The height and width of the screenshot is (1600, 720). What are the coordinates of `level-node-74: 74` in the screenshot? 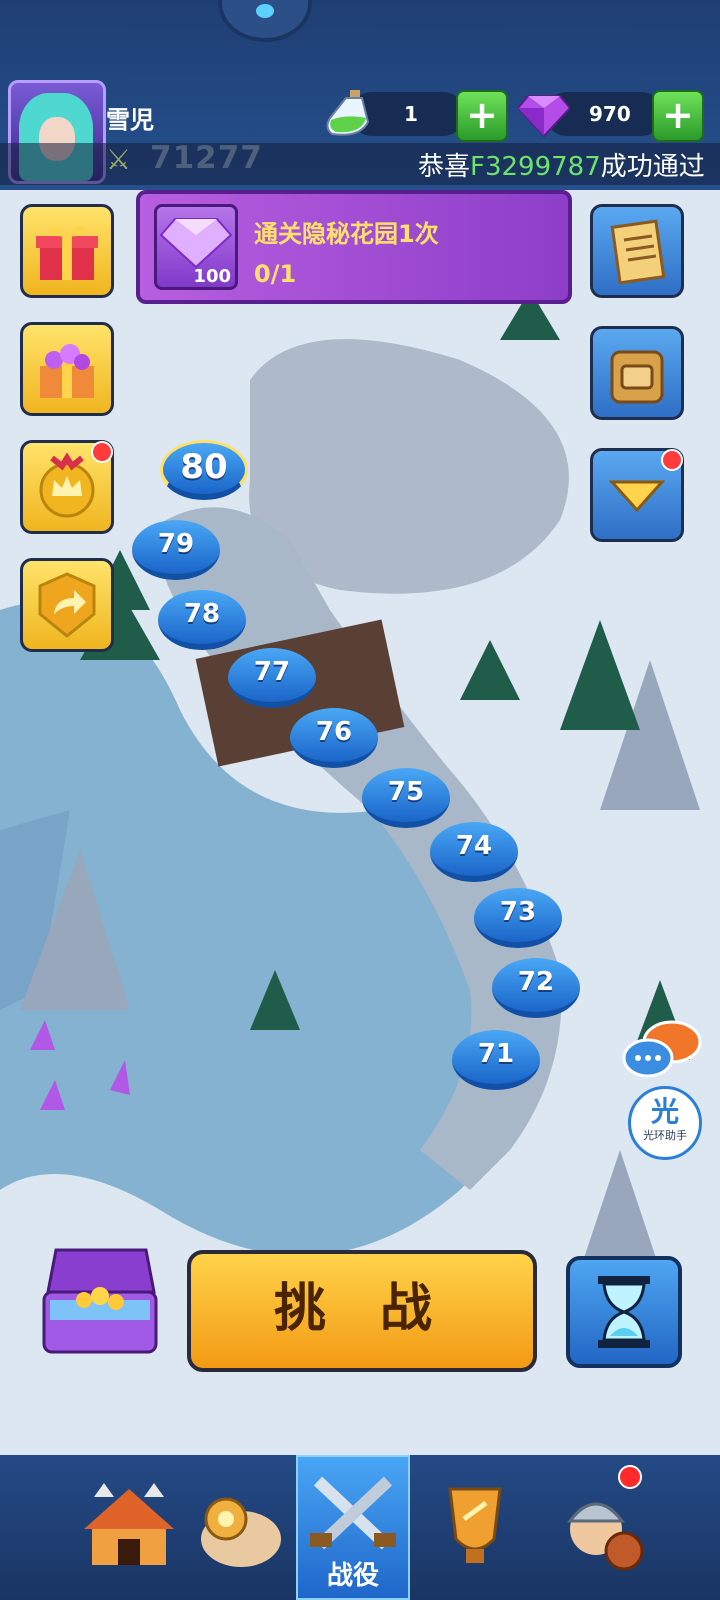 It's located at (474, 852).